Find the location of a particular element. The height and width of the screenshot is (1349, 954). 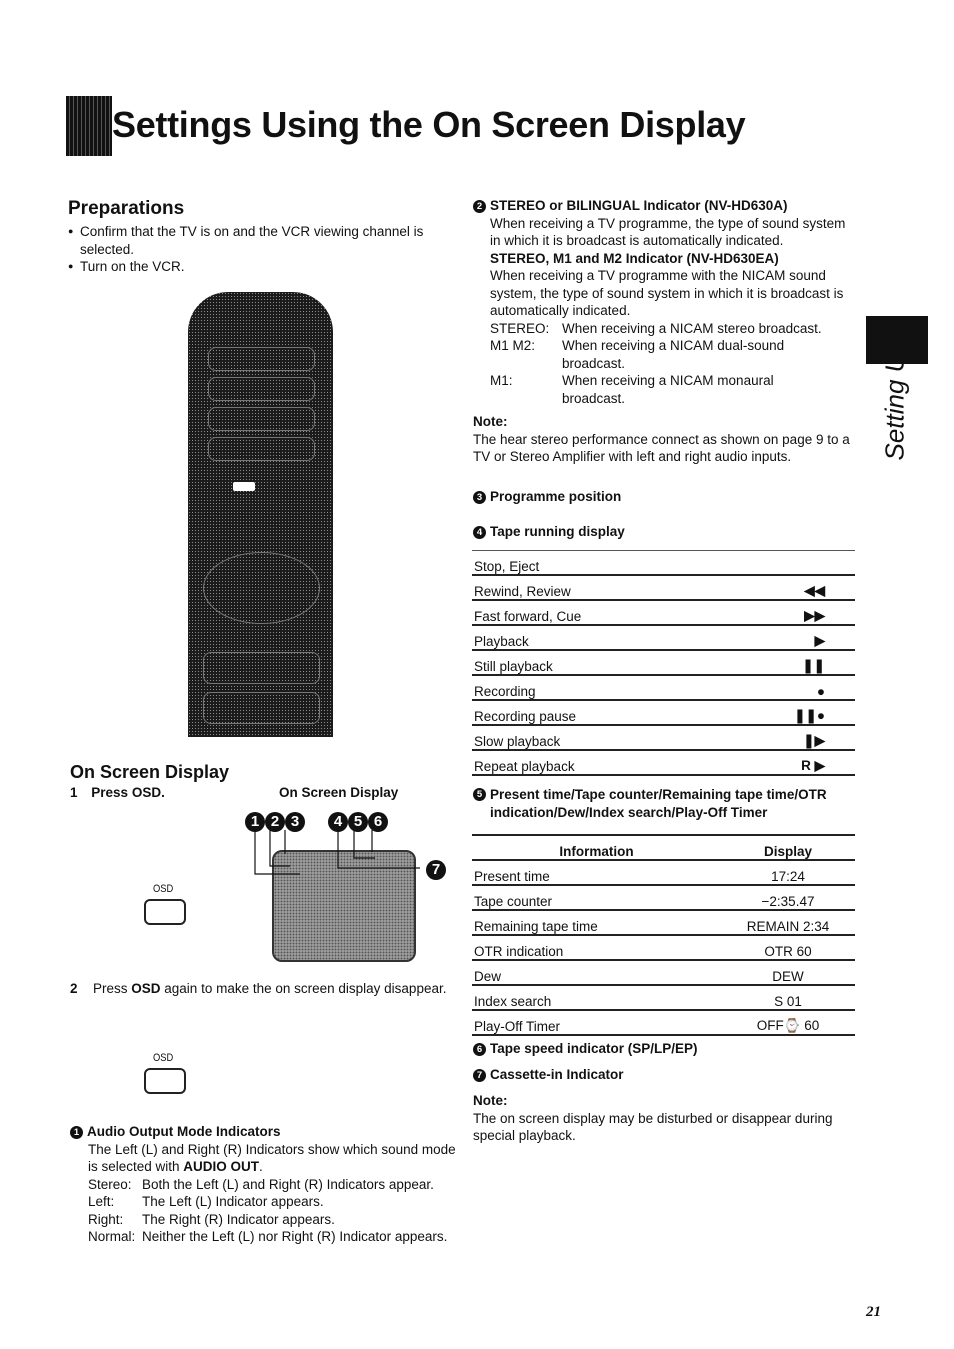

table-row: Dew DEW is located at coordinates (663, 973).